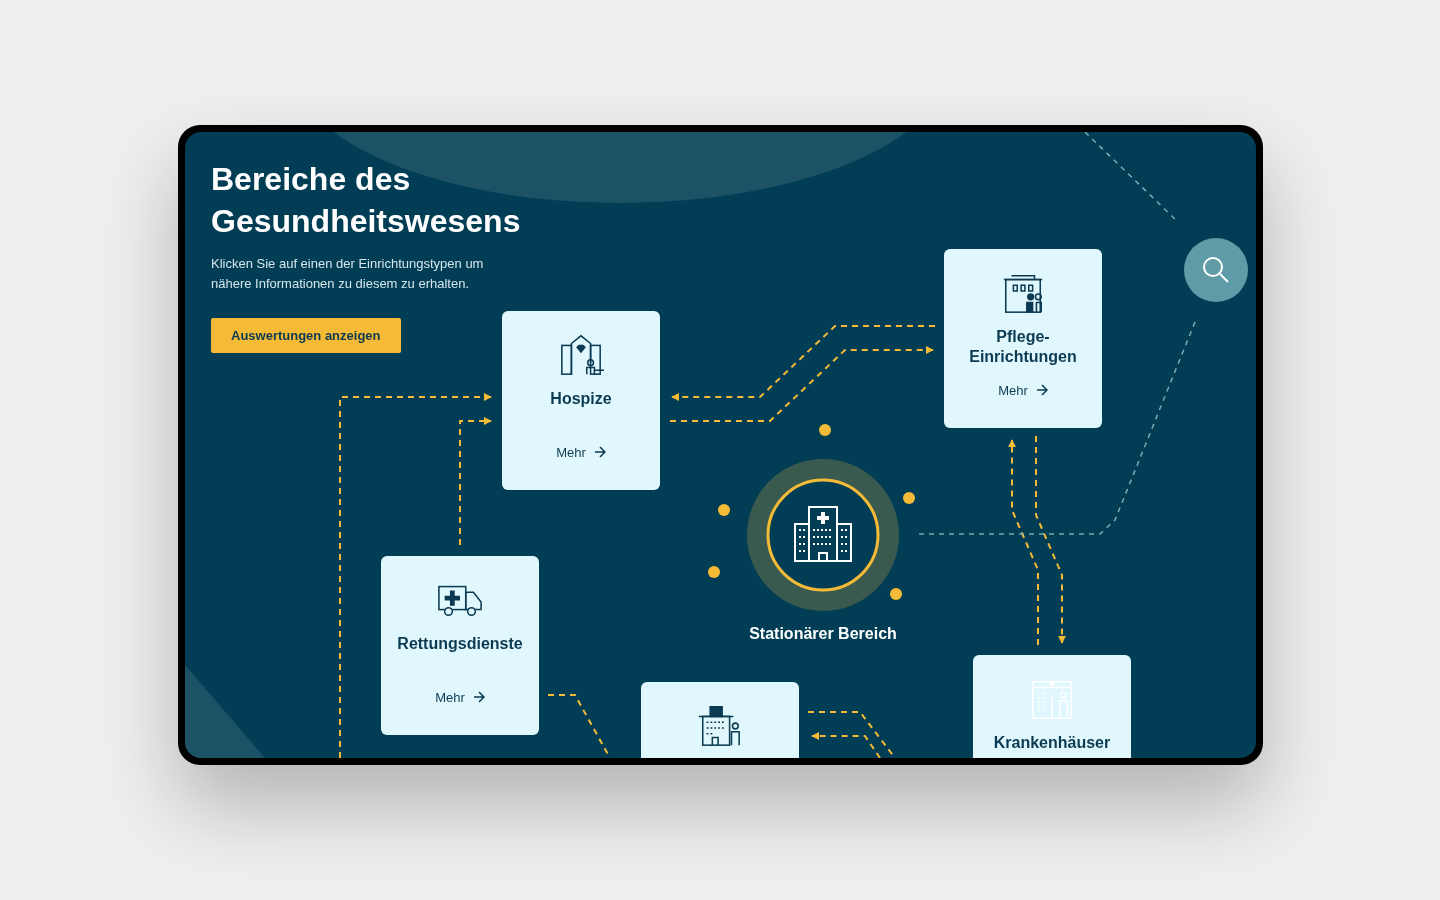  Describe the element at coordinates (366, 200) in the screenshot. I see `page-title: Bereiche des Gesundheitswesens` at that location.